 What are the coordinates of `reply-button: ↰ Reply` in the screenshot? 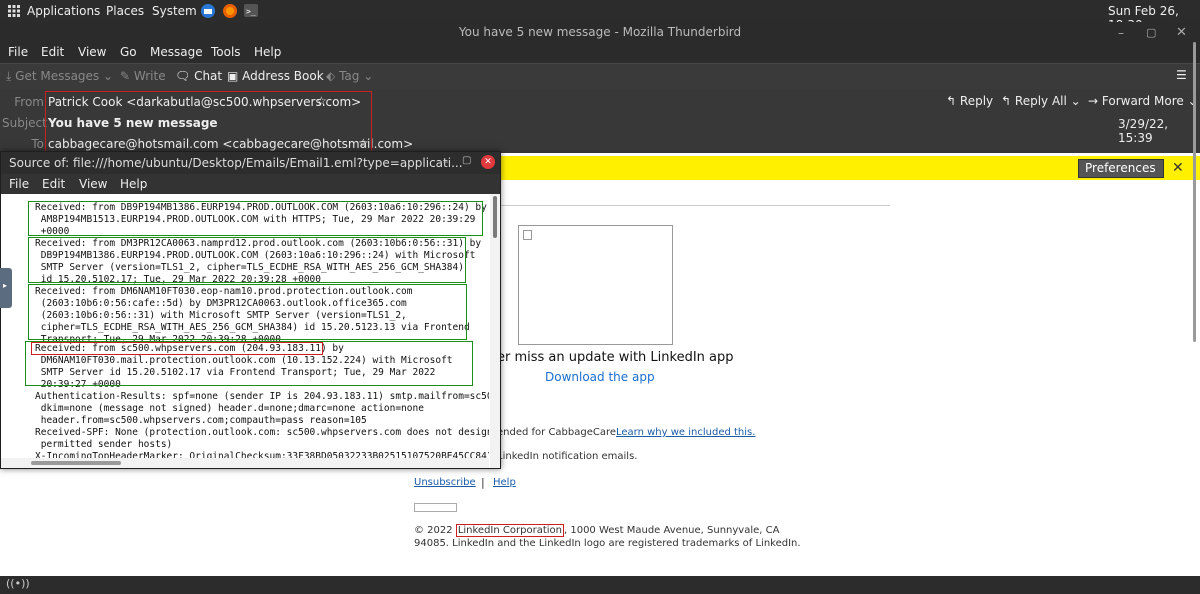 It's located at (969, 101).